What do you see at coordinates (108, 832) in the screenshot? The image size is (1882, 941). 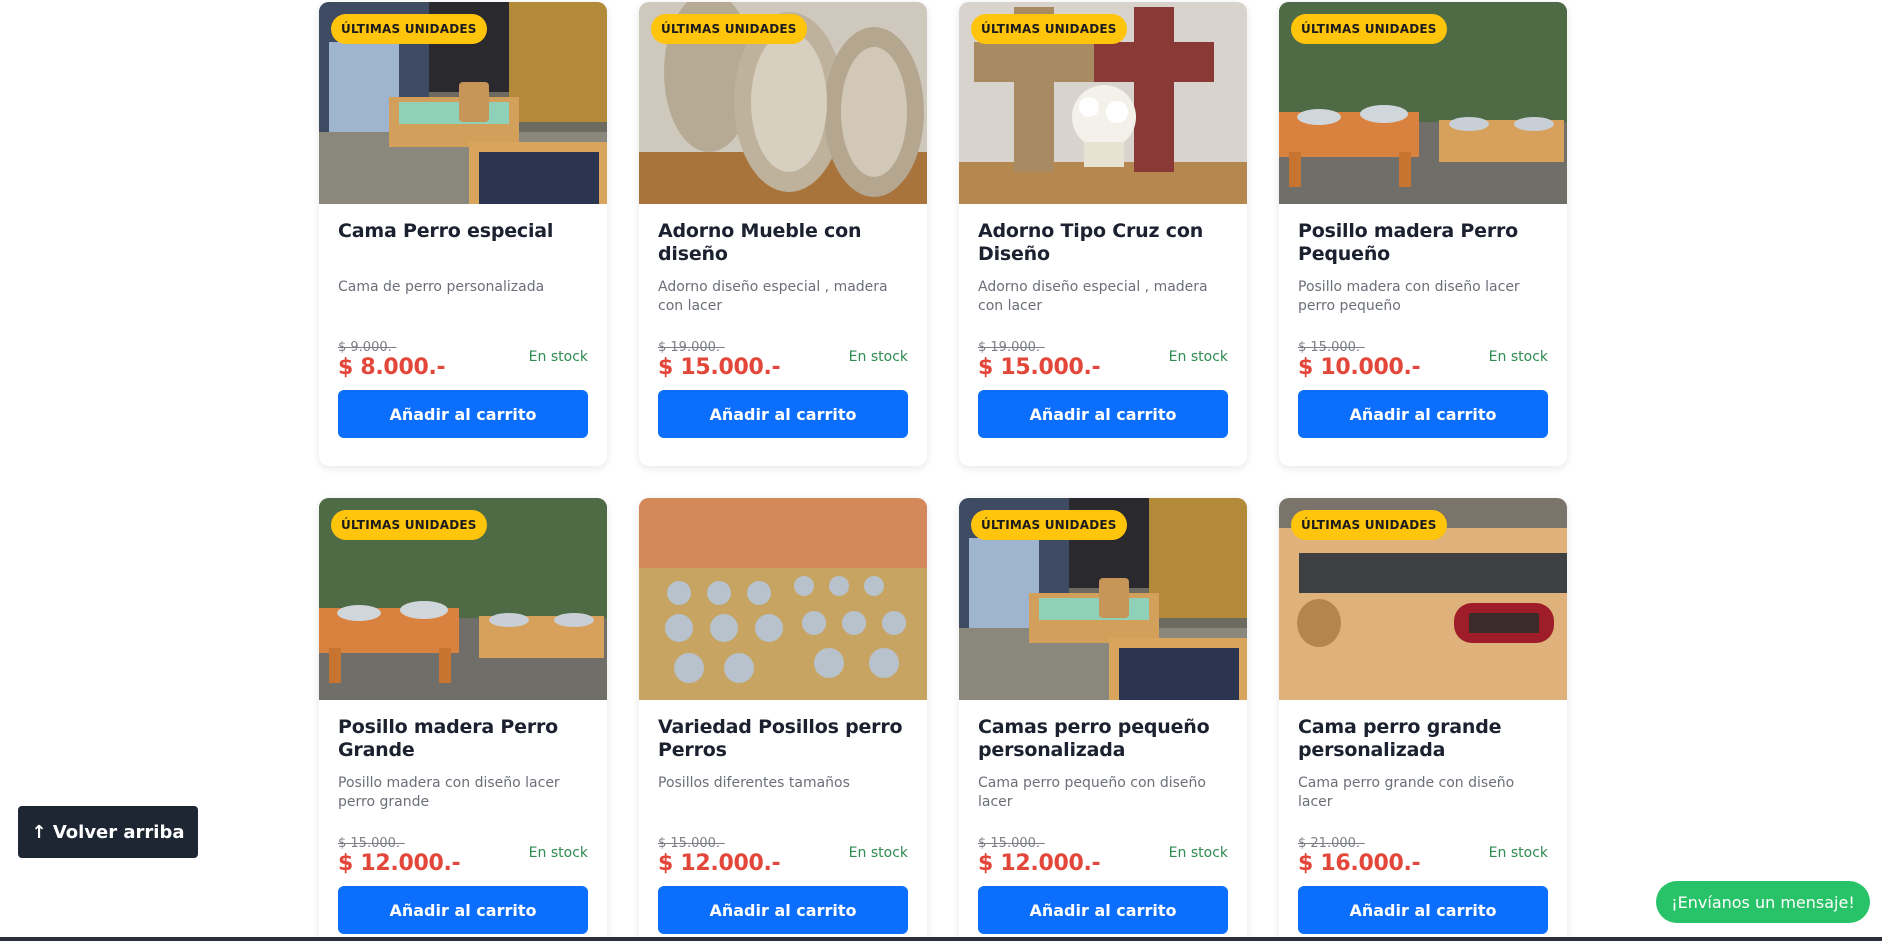 I see `back-to-top-button: ↑ Volver arriba` at bounding box center [108, 832].